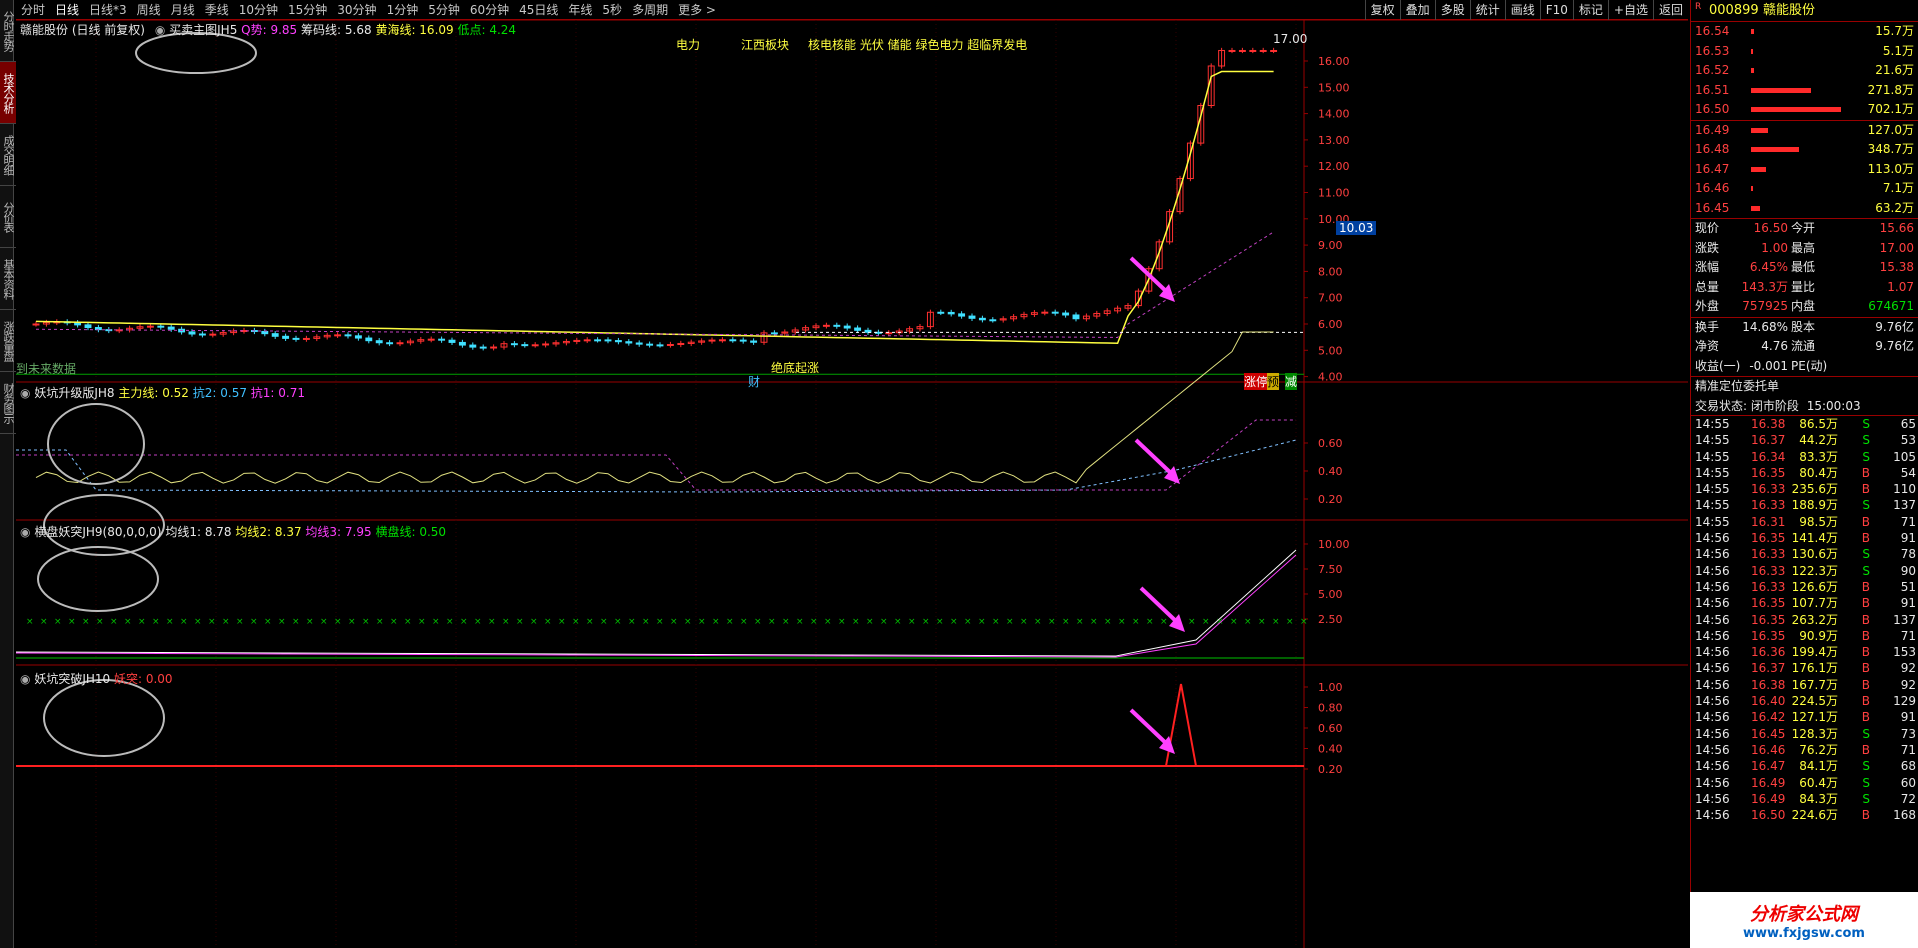 The image size is (1918, 948). Describe the element at coordinates (74, 393) in the screenshot. I see `indicator-name: 妖坑升级版JH8` at that location.